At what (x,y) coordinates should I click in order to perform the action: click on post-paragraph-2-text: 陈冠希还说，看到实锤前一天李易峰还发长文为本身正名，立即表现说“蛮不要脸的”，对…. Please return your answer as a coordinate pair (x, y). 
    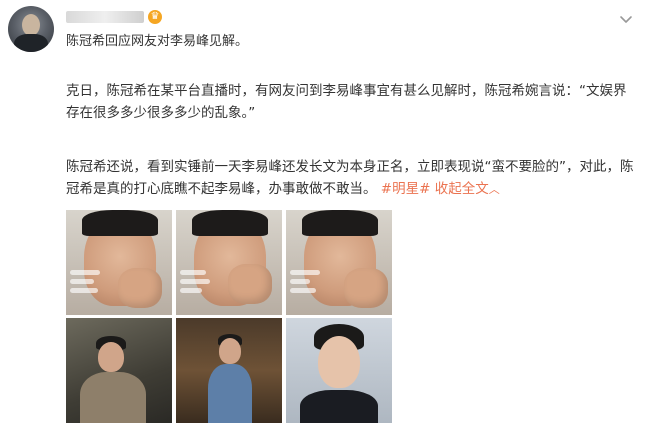
    Looking at the image, I should click on (350, 178).